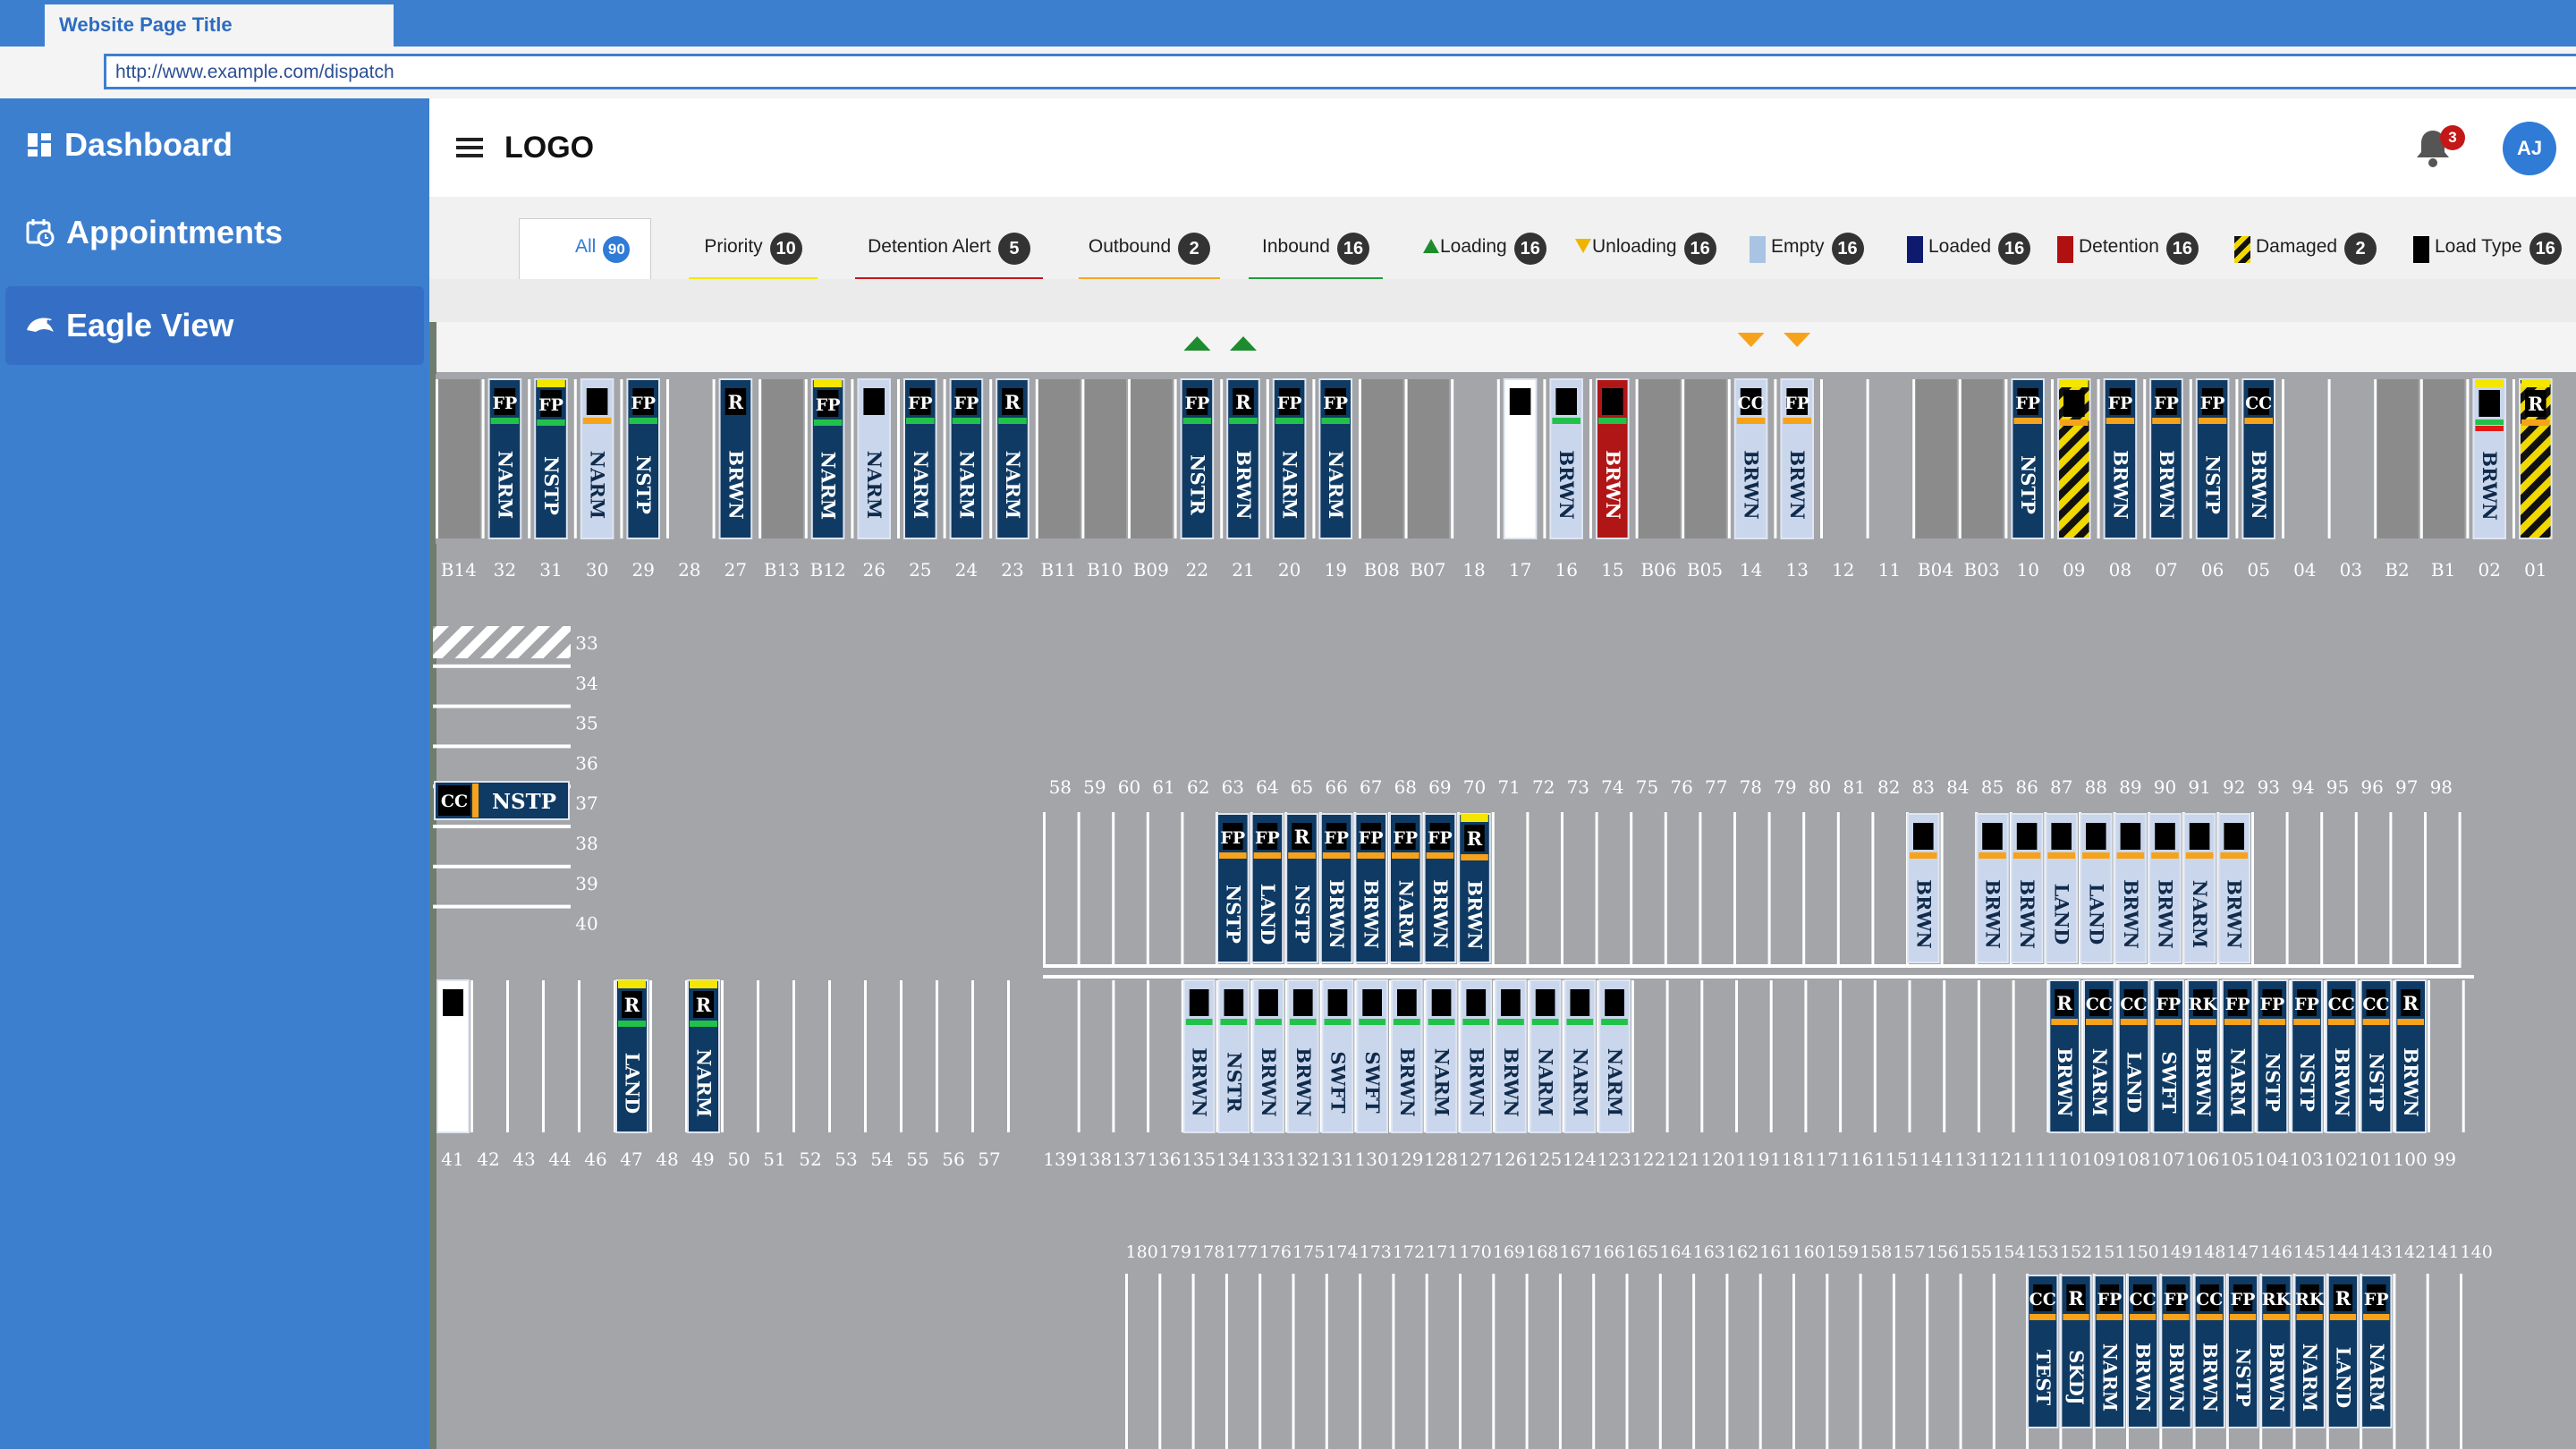 This screenshot has width=2576, height=1449. What do you see at coordinates (1336, 888) in the screenshot?
I see `spot-66-trailer: FP BRWN` at bounding box center [1336, 888].